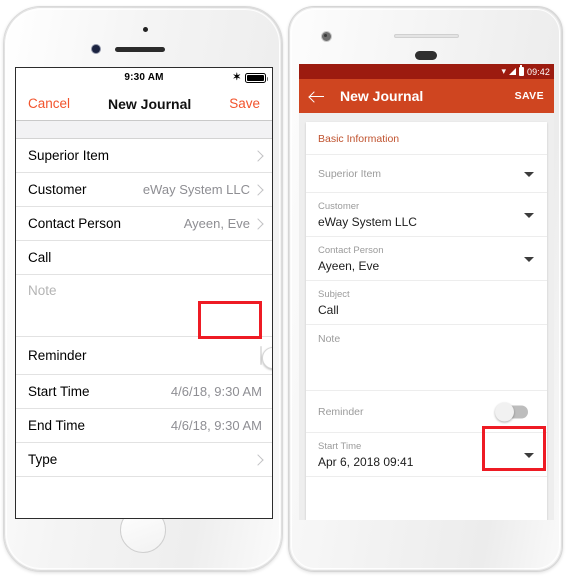  What do you see at coordinates (426, 71) in the screenshot?
I see `android-status-bar: ▾﻿ 09:42` at bounding box center [426, 71].